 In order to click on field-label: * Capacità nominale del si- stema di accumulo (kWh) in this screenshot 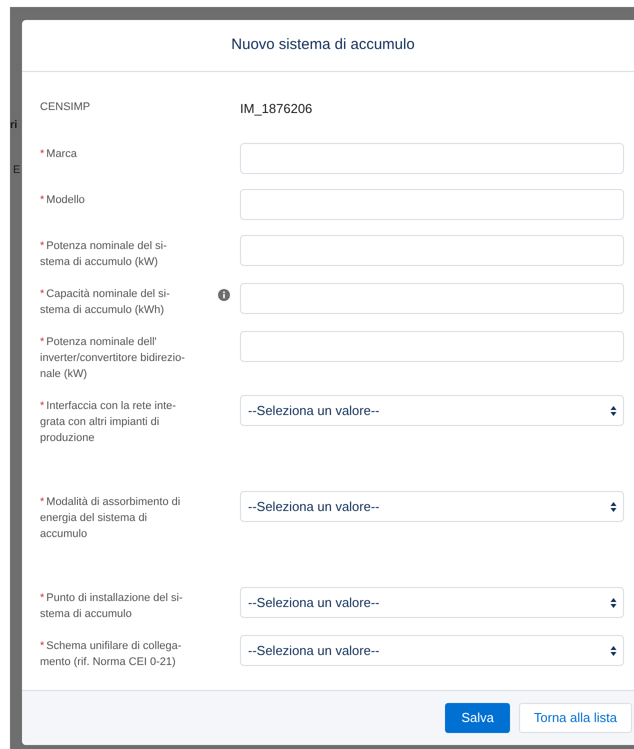, I will do `click(105, 302)`.